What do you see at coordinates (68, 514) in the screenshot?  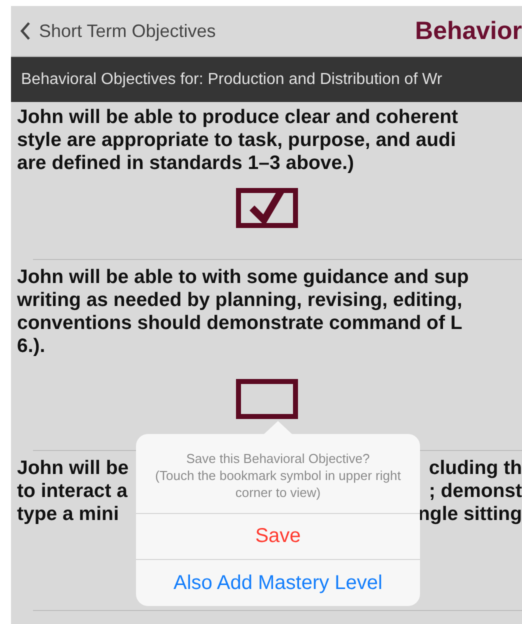 I see `objective-text-fragment: type a mini` at bounding box center [68, 514].